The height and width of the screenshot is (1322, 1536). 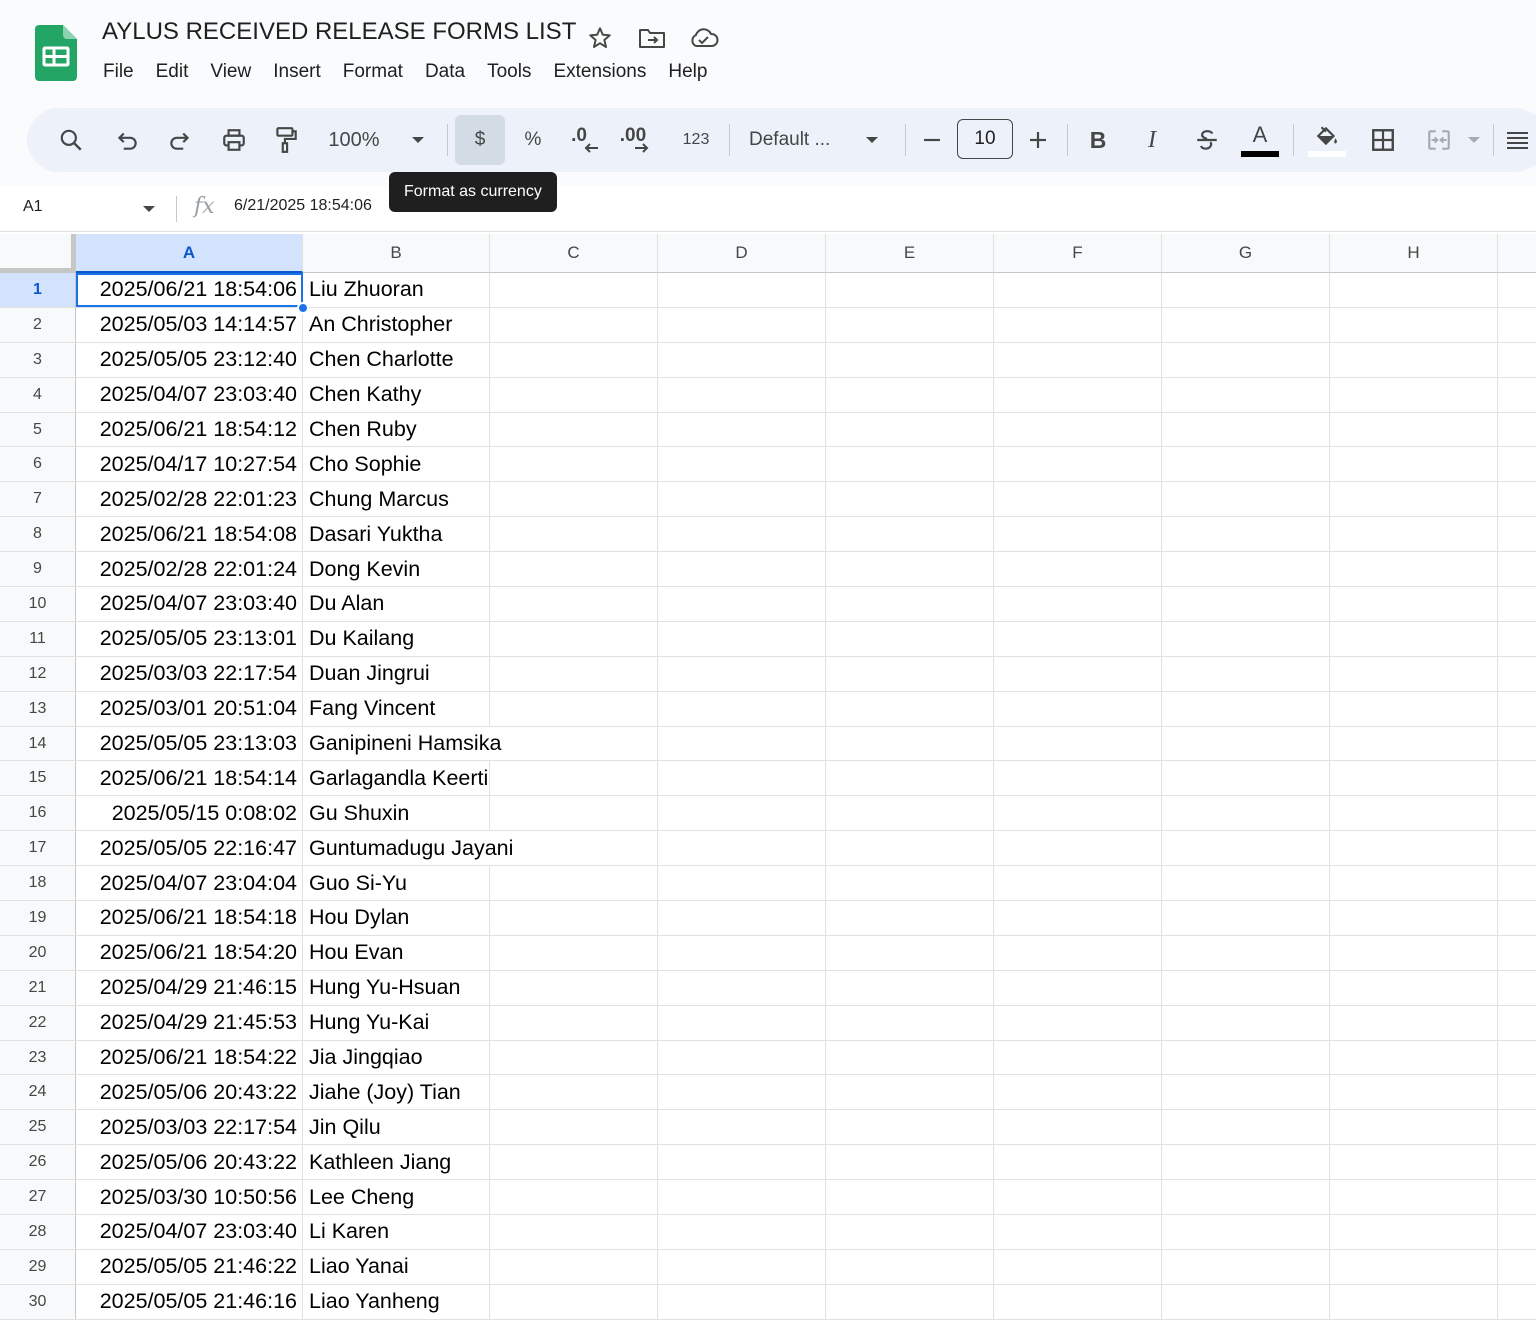 What do you see at coordinates (38, 324) in the screenshot?
I see `row-header: 2` at bounding box center [38, 324].